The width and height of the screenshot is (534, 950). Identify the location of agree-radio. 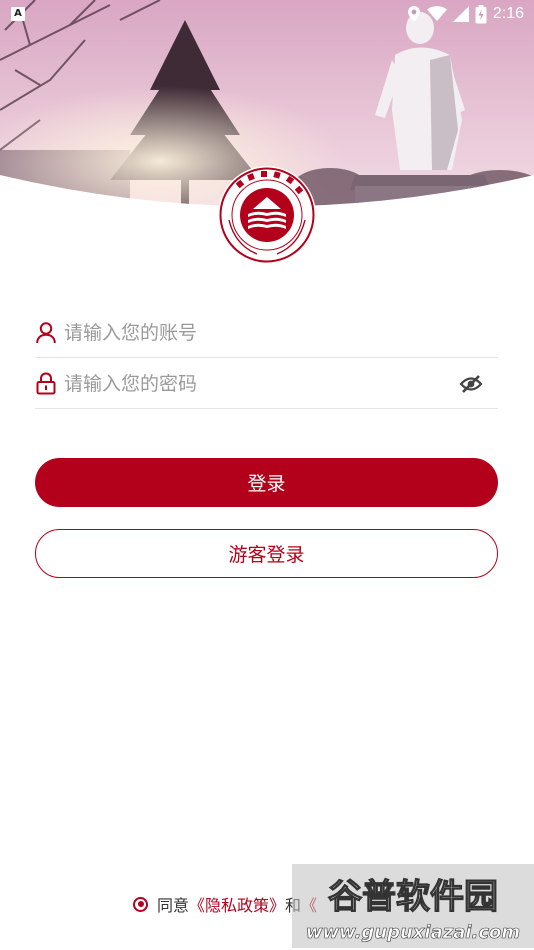
(140, 904).